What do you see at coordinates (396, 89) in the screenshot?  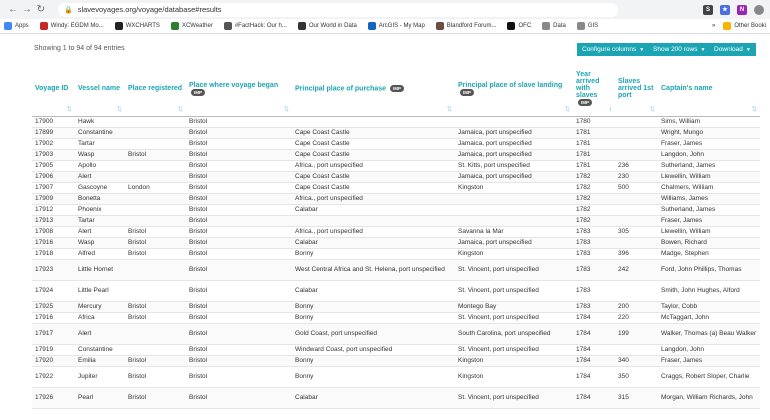 I see `imp-badge: IMP` at bounding box center [396, 89].